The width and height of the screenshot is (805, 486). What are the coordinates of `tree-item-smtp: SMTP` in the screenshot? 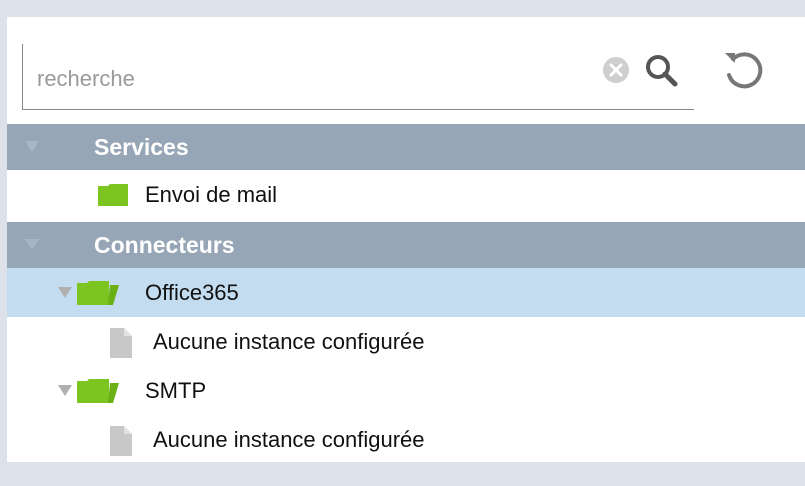 It's located at (406, 390).